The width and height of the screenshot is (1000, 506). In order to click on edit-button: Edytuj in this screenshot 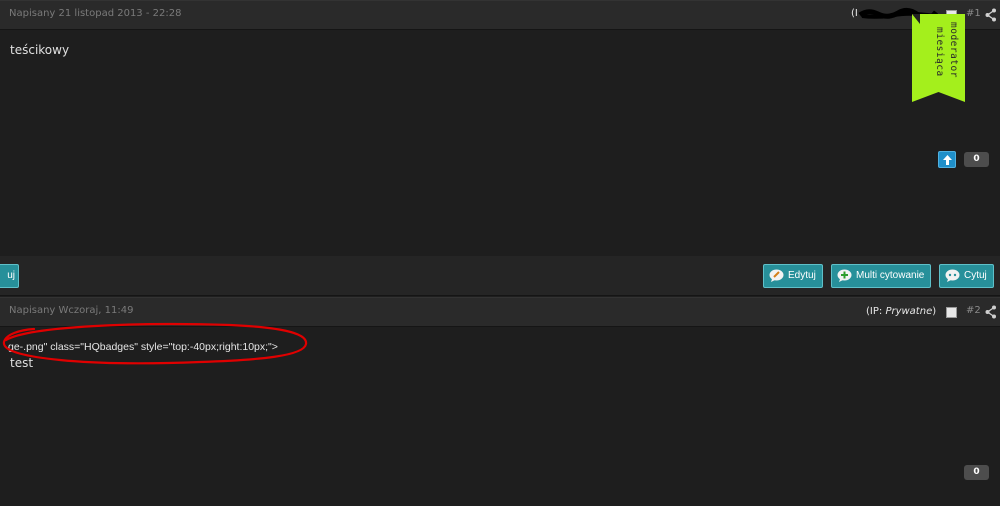, I will do `click(793, 276)`.